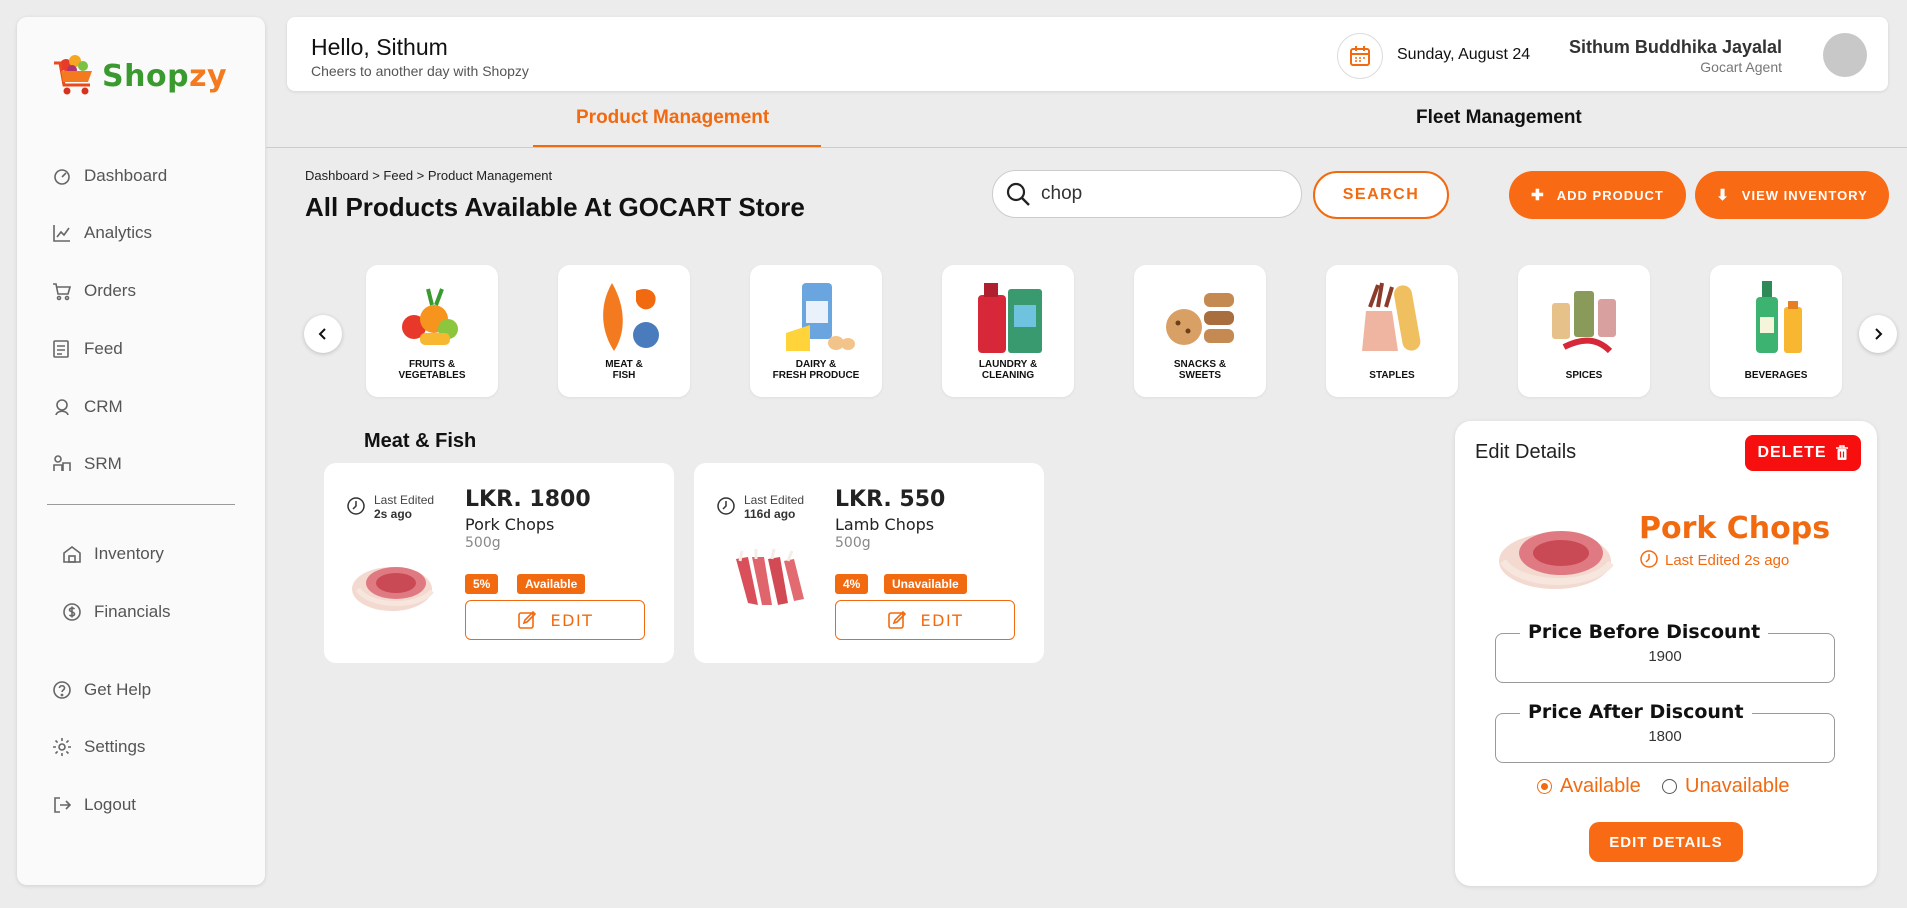 Image resolution: width=1907 pixels, height=908 pixels. What do you see at coordinates (110, 290) in the screenshot?
I see `sidebar-item-label: Orders` at bounding box center [110, 290].